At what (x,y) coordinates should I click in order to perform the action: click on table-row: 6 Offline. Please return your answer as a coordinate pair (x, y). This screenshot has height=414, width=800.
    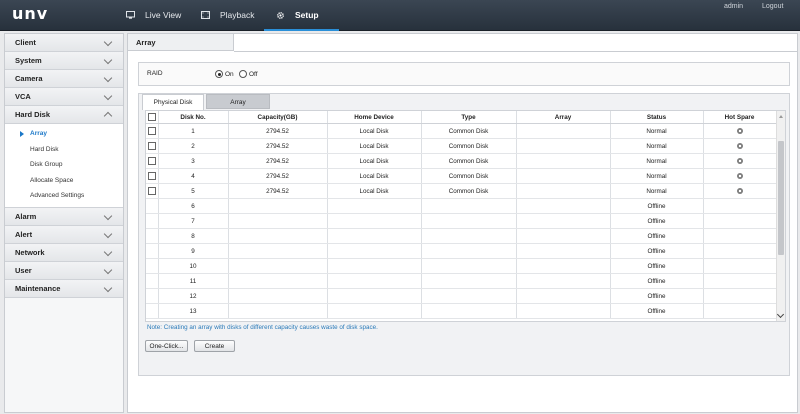
    Looking at the image, I should click on (461, 206).